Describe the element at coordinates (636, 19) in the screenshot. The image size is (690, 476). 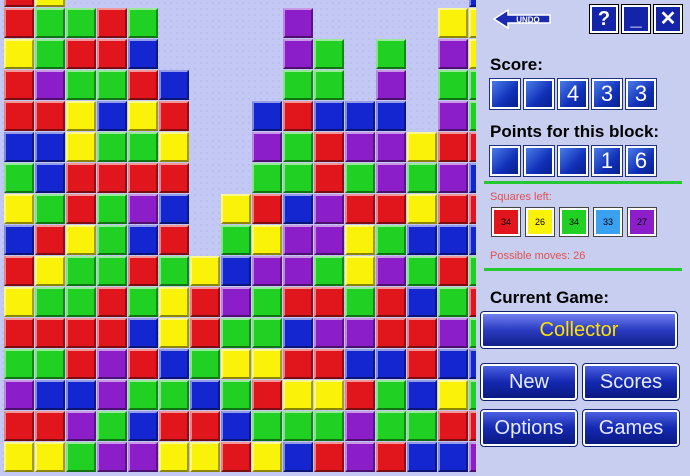
I see `minimize-button: _` at that location.